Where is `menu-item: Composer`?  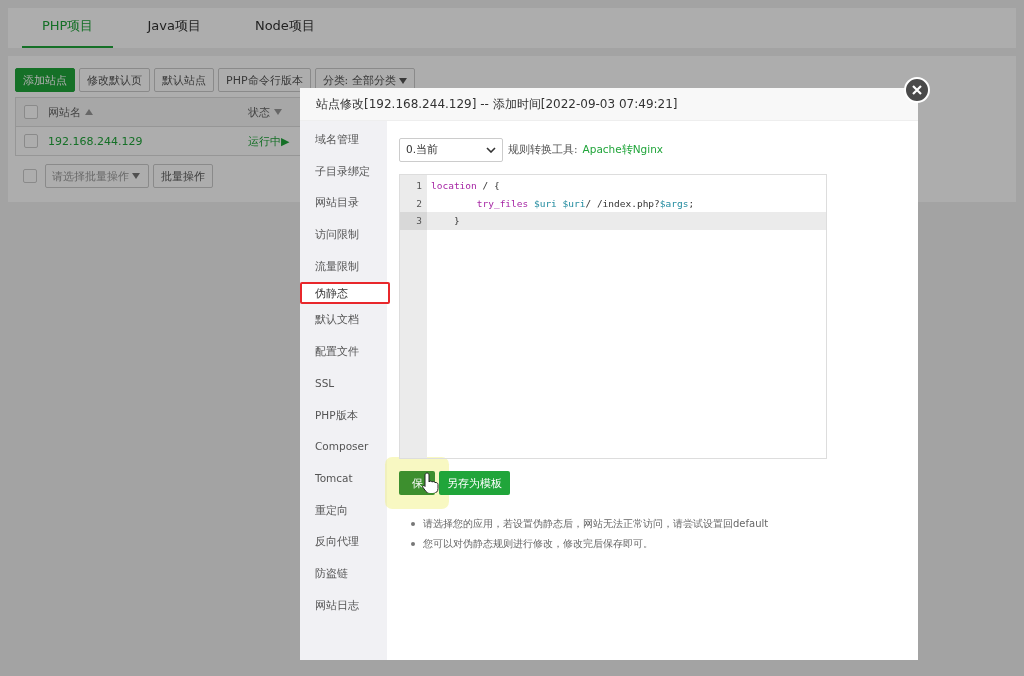 menu-item: Composer is located at coordinates (343, 447).